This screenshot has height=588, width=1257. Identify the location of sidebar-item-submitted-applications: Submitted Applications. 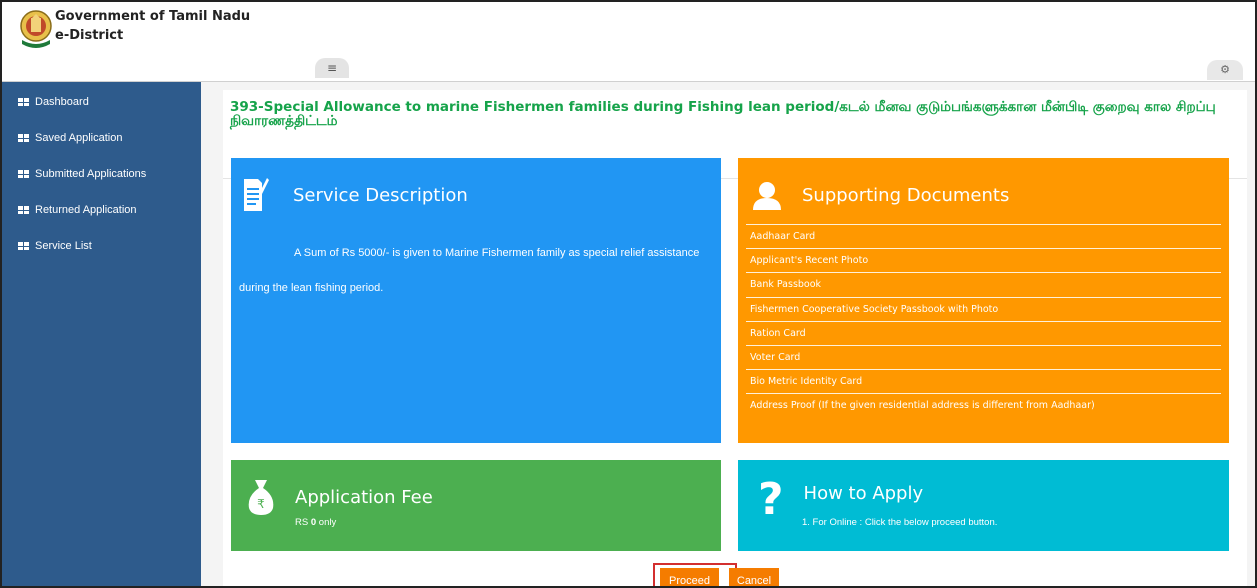
(82, 174).